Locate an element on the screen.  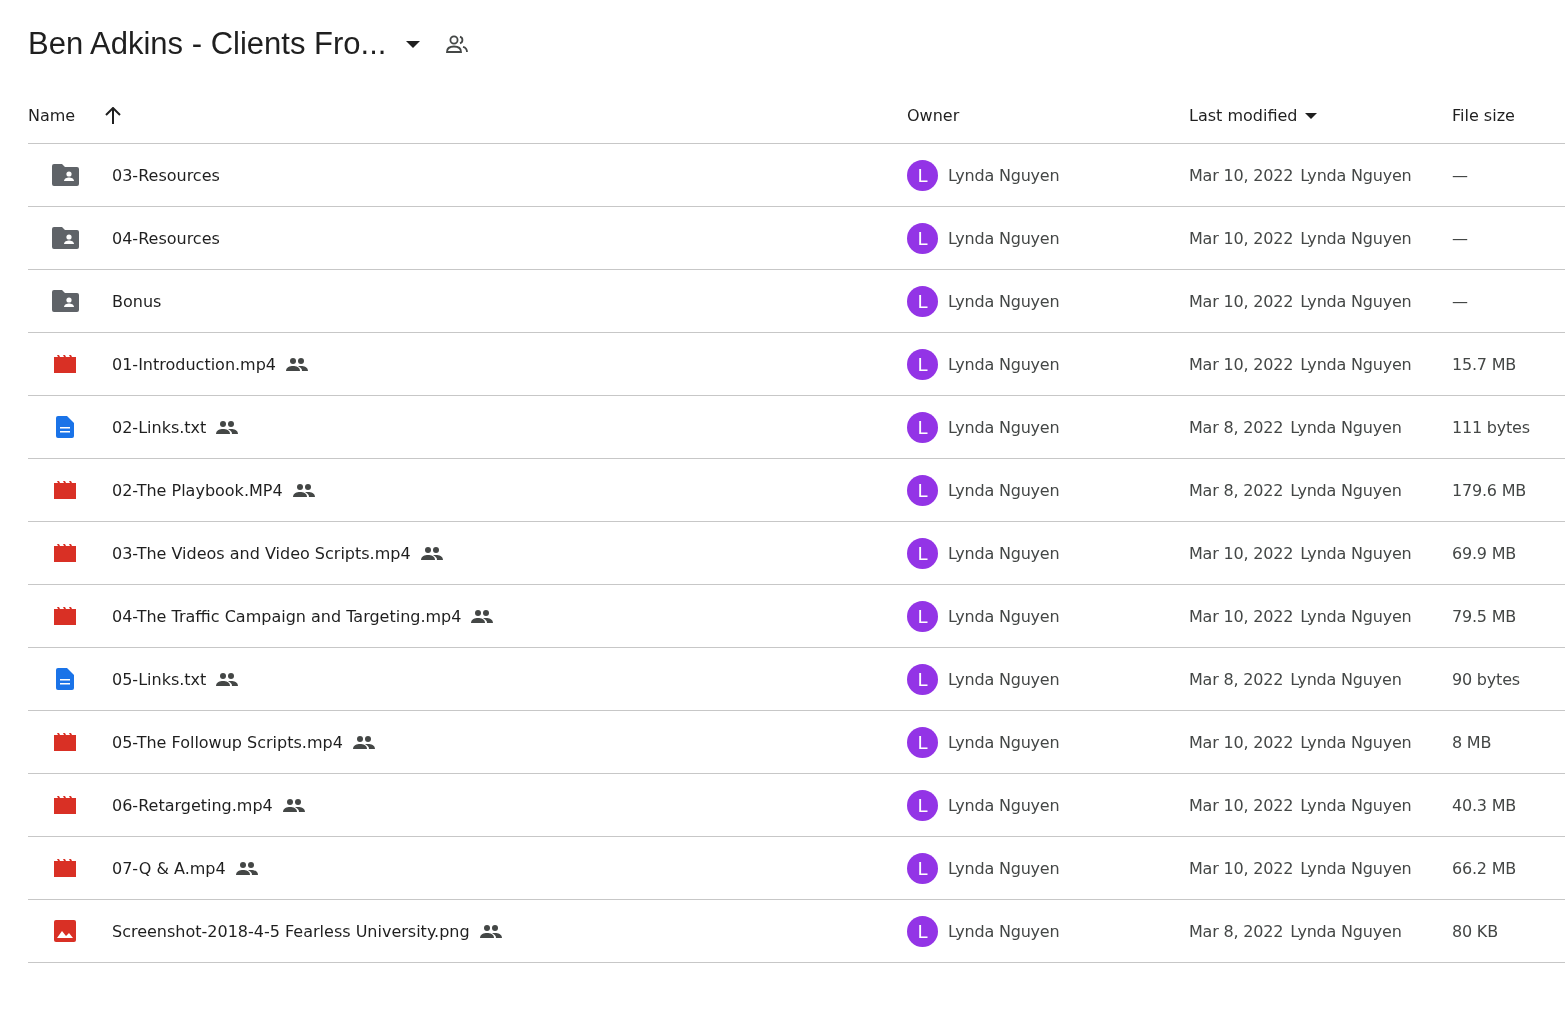
image-icon is located at coordinates (65, 931).